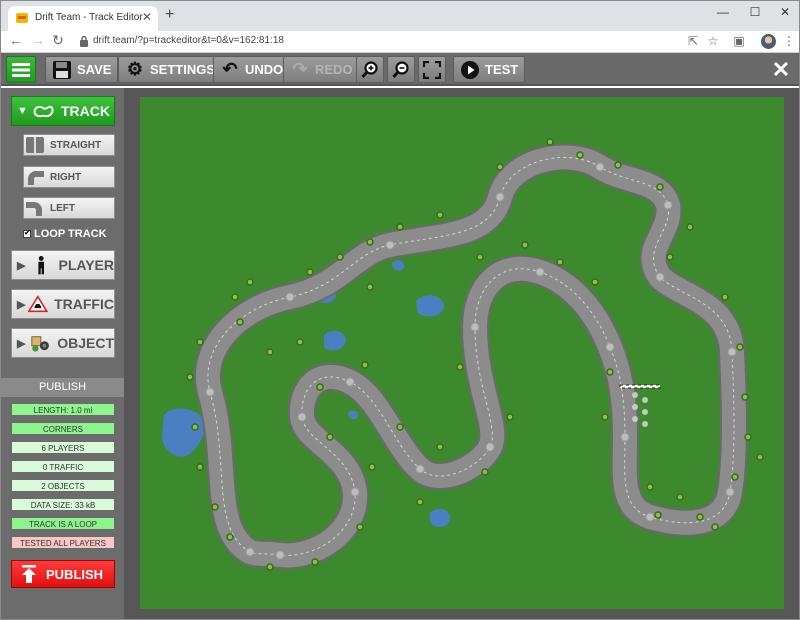  Describe the element at coordinates (723, 12) in the screenshot. I see `minimize-button: —` at that location.